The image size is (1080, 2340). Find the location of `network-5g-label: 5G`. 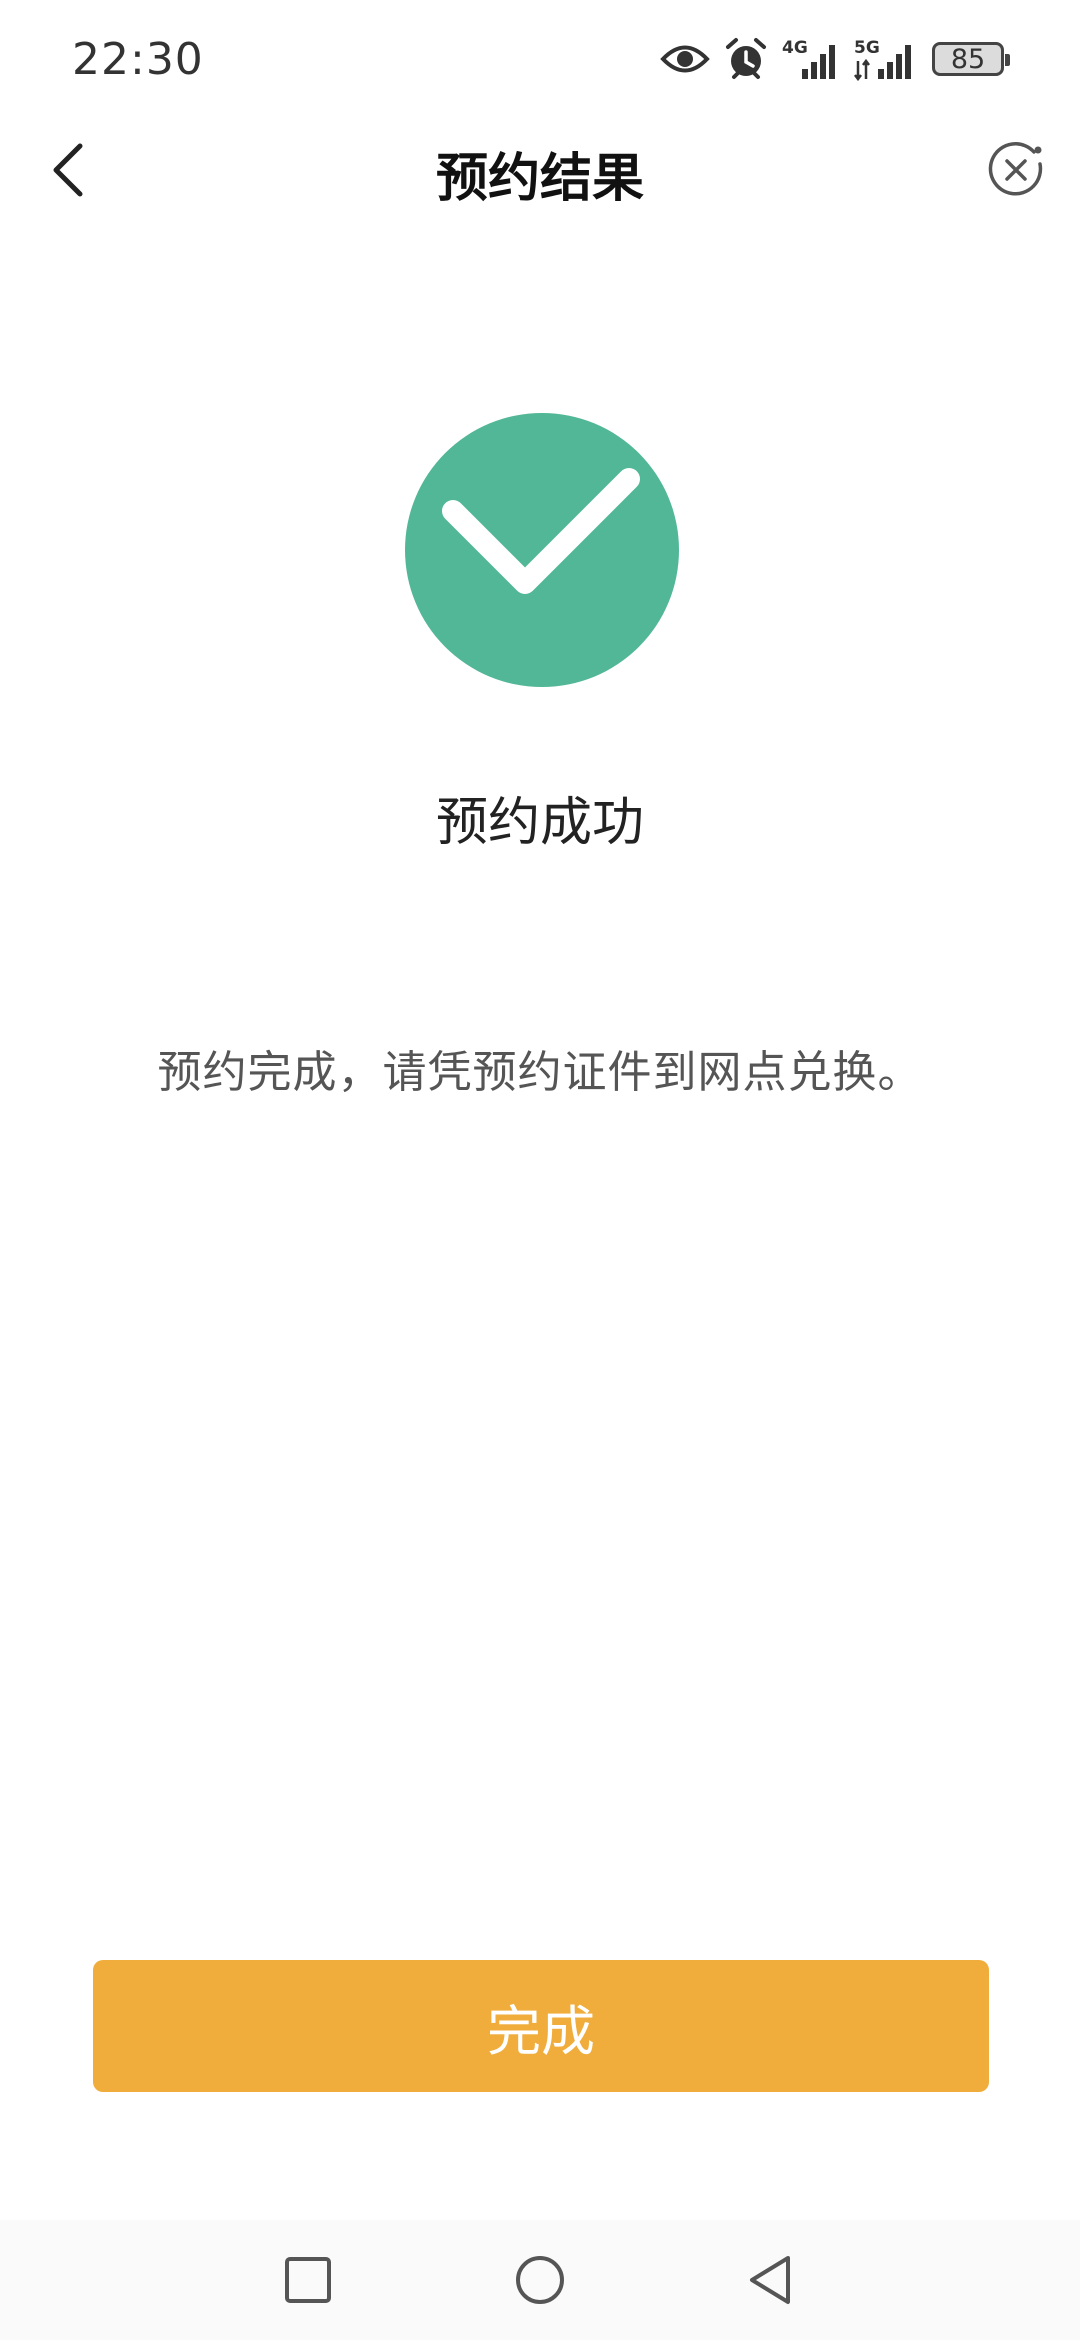

network-5g-label: 5G is located at coordinates (867, 48).